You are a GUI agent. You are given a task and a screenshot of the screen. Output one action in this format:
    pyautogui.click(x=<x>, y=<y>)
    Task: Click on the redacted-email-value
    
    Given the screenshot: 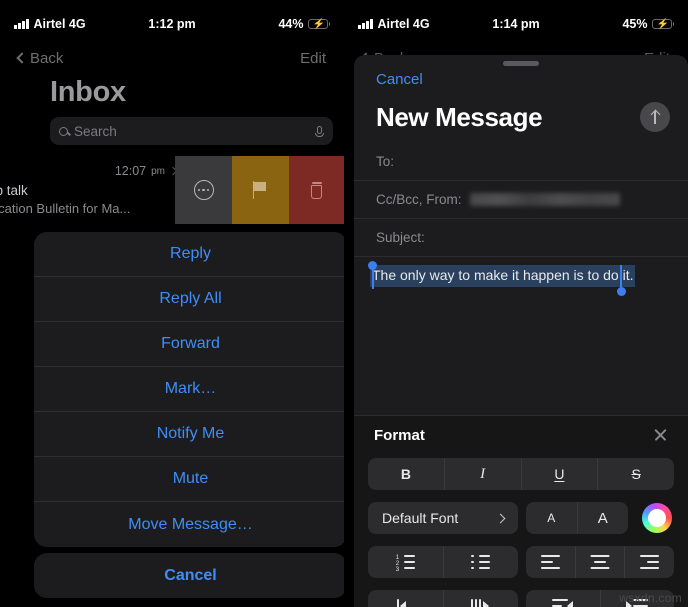 What is the action you would take?
    pyautogui.click(x=544, y=199)
    